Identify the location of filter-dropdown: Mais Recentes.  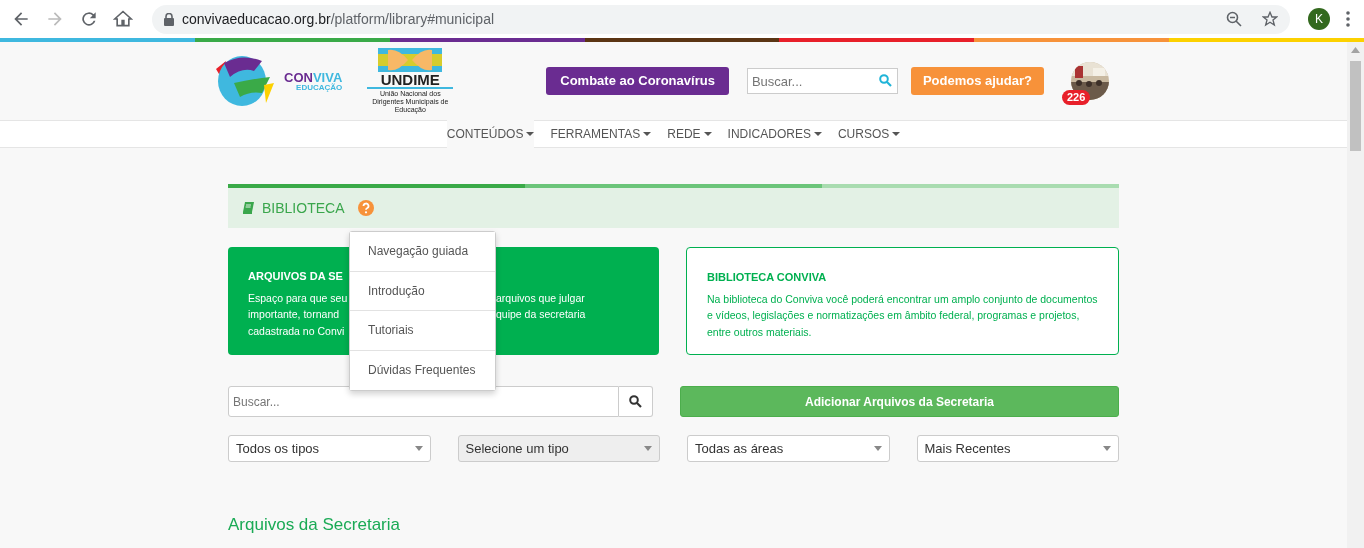
(1017, 448).